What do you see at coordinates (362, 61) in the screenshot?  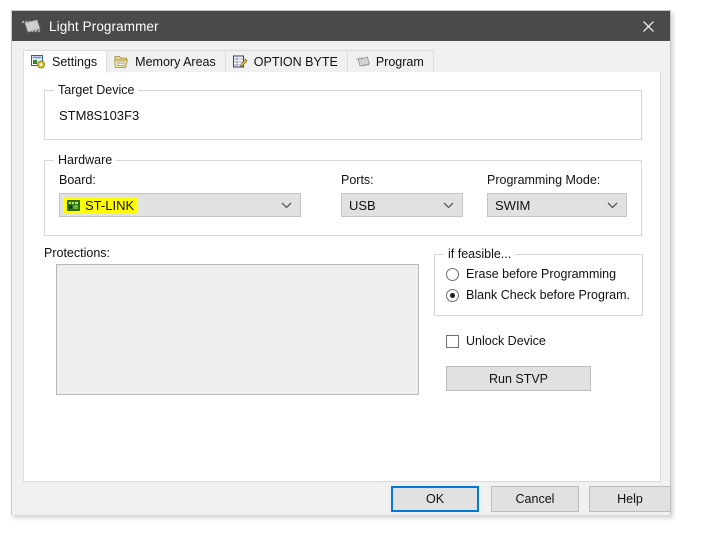 I see `program-chip-icon` at bounding box center [362, 61].